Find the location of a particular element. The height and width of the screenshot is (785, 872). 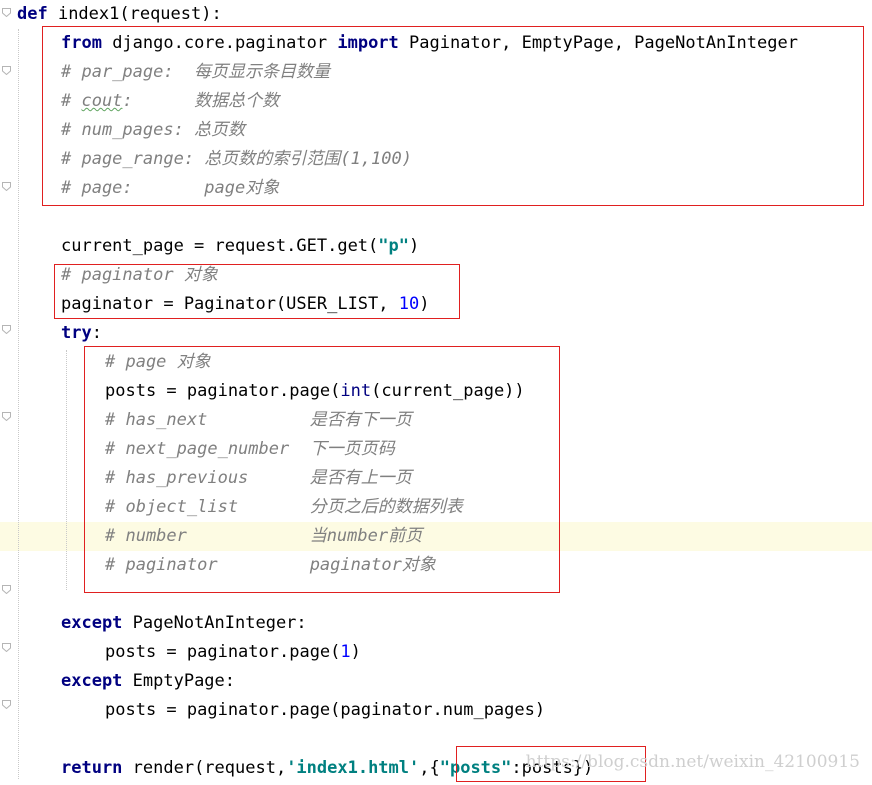

code-line: except EmptyPage: is located at coordinates (148, 681).